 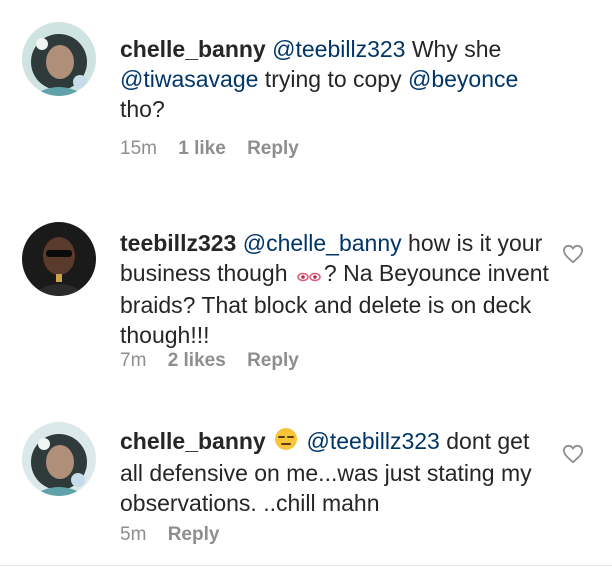 What do you see at coordinates (306, 565) in the screenshot?
I see `bottom-divider` at bounding box center [306, 565].